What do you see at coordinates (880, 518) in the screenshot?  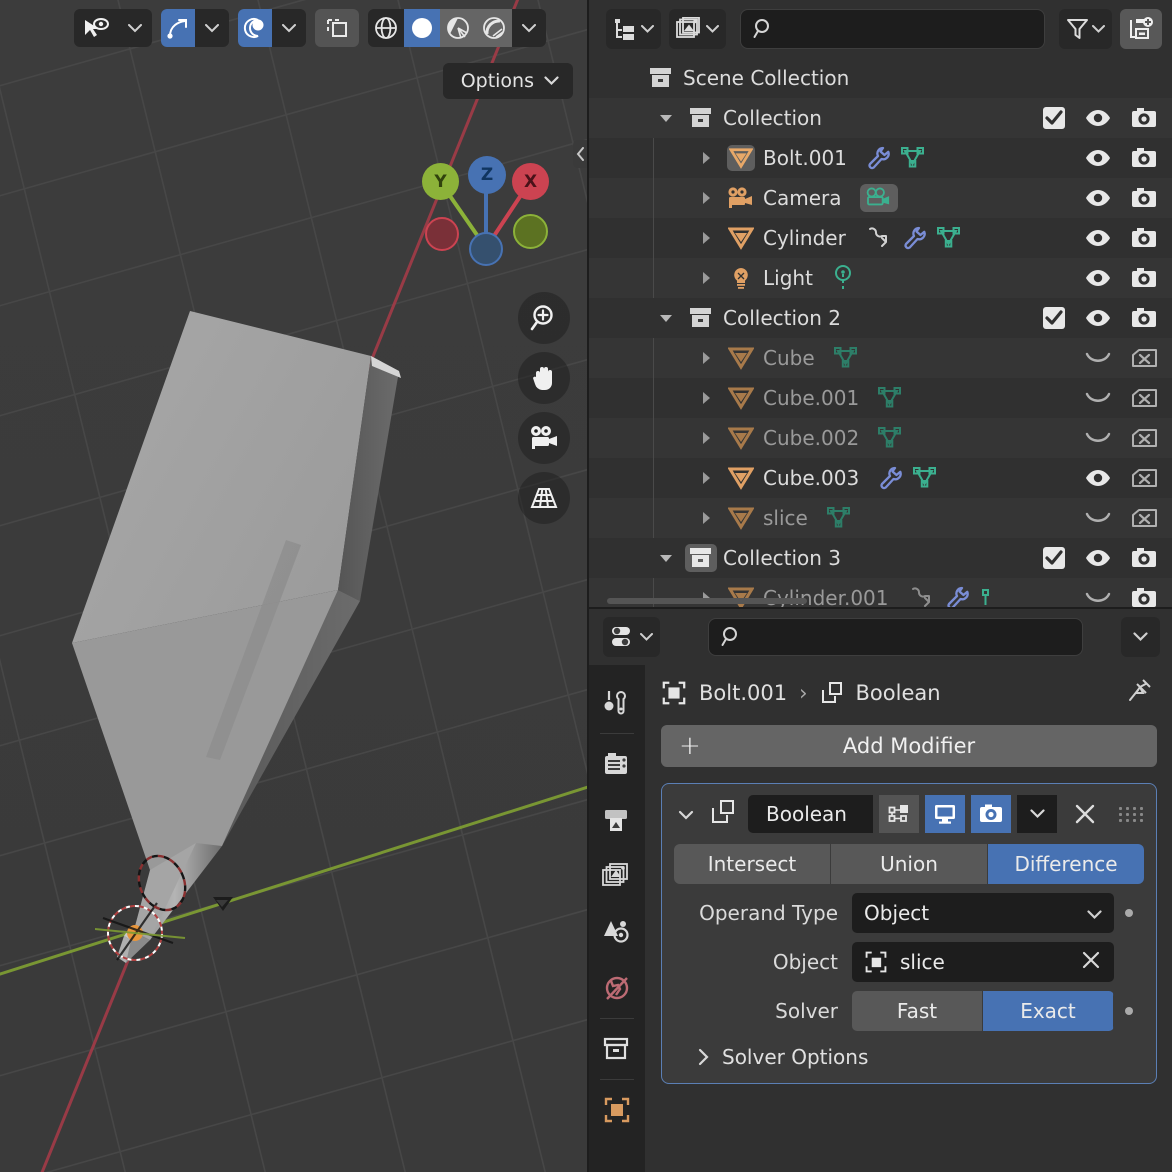 I see `outliner-row-slice: slice` at bounding box center [880, 518].